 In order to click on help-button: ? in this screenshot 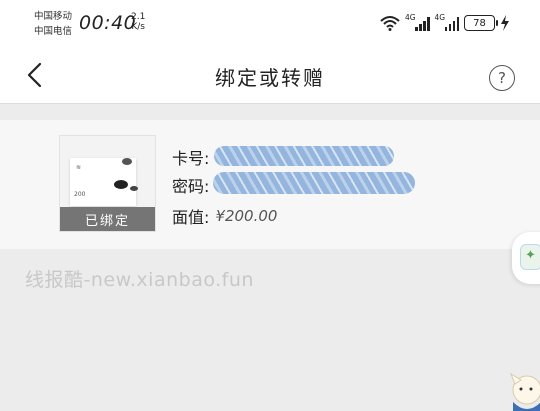, I will do `click(502, 78)`.